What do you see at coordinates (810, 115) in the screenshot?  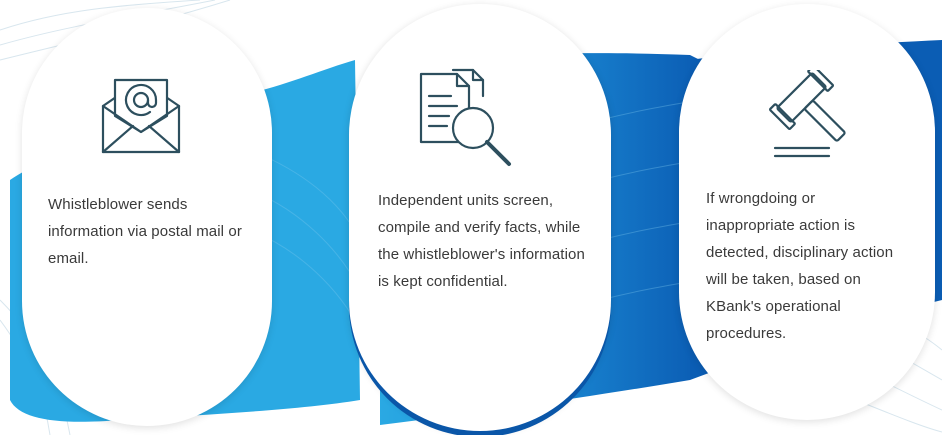 I see `gavel-icon` at bounding box center [810, 115].